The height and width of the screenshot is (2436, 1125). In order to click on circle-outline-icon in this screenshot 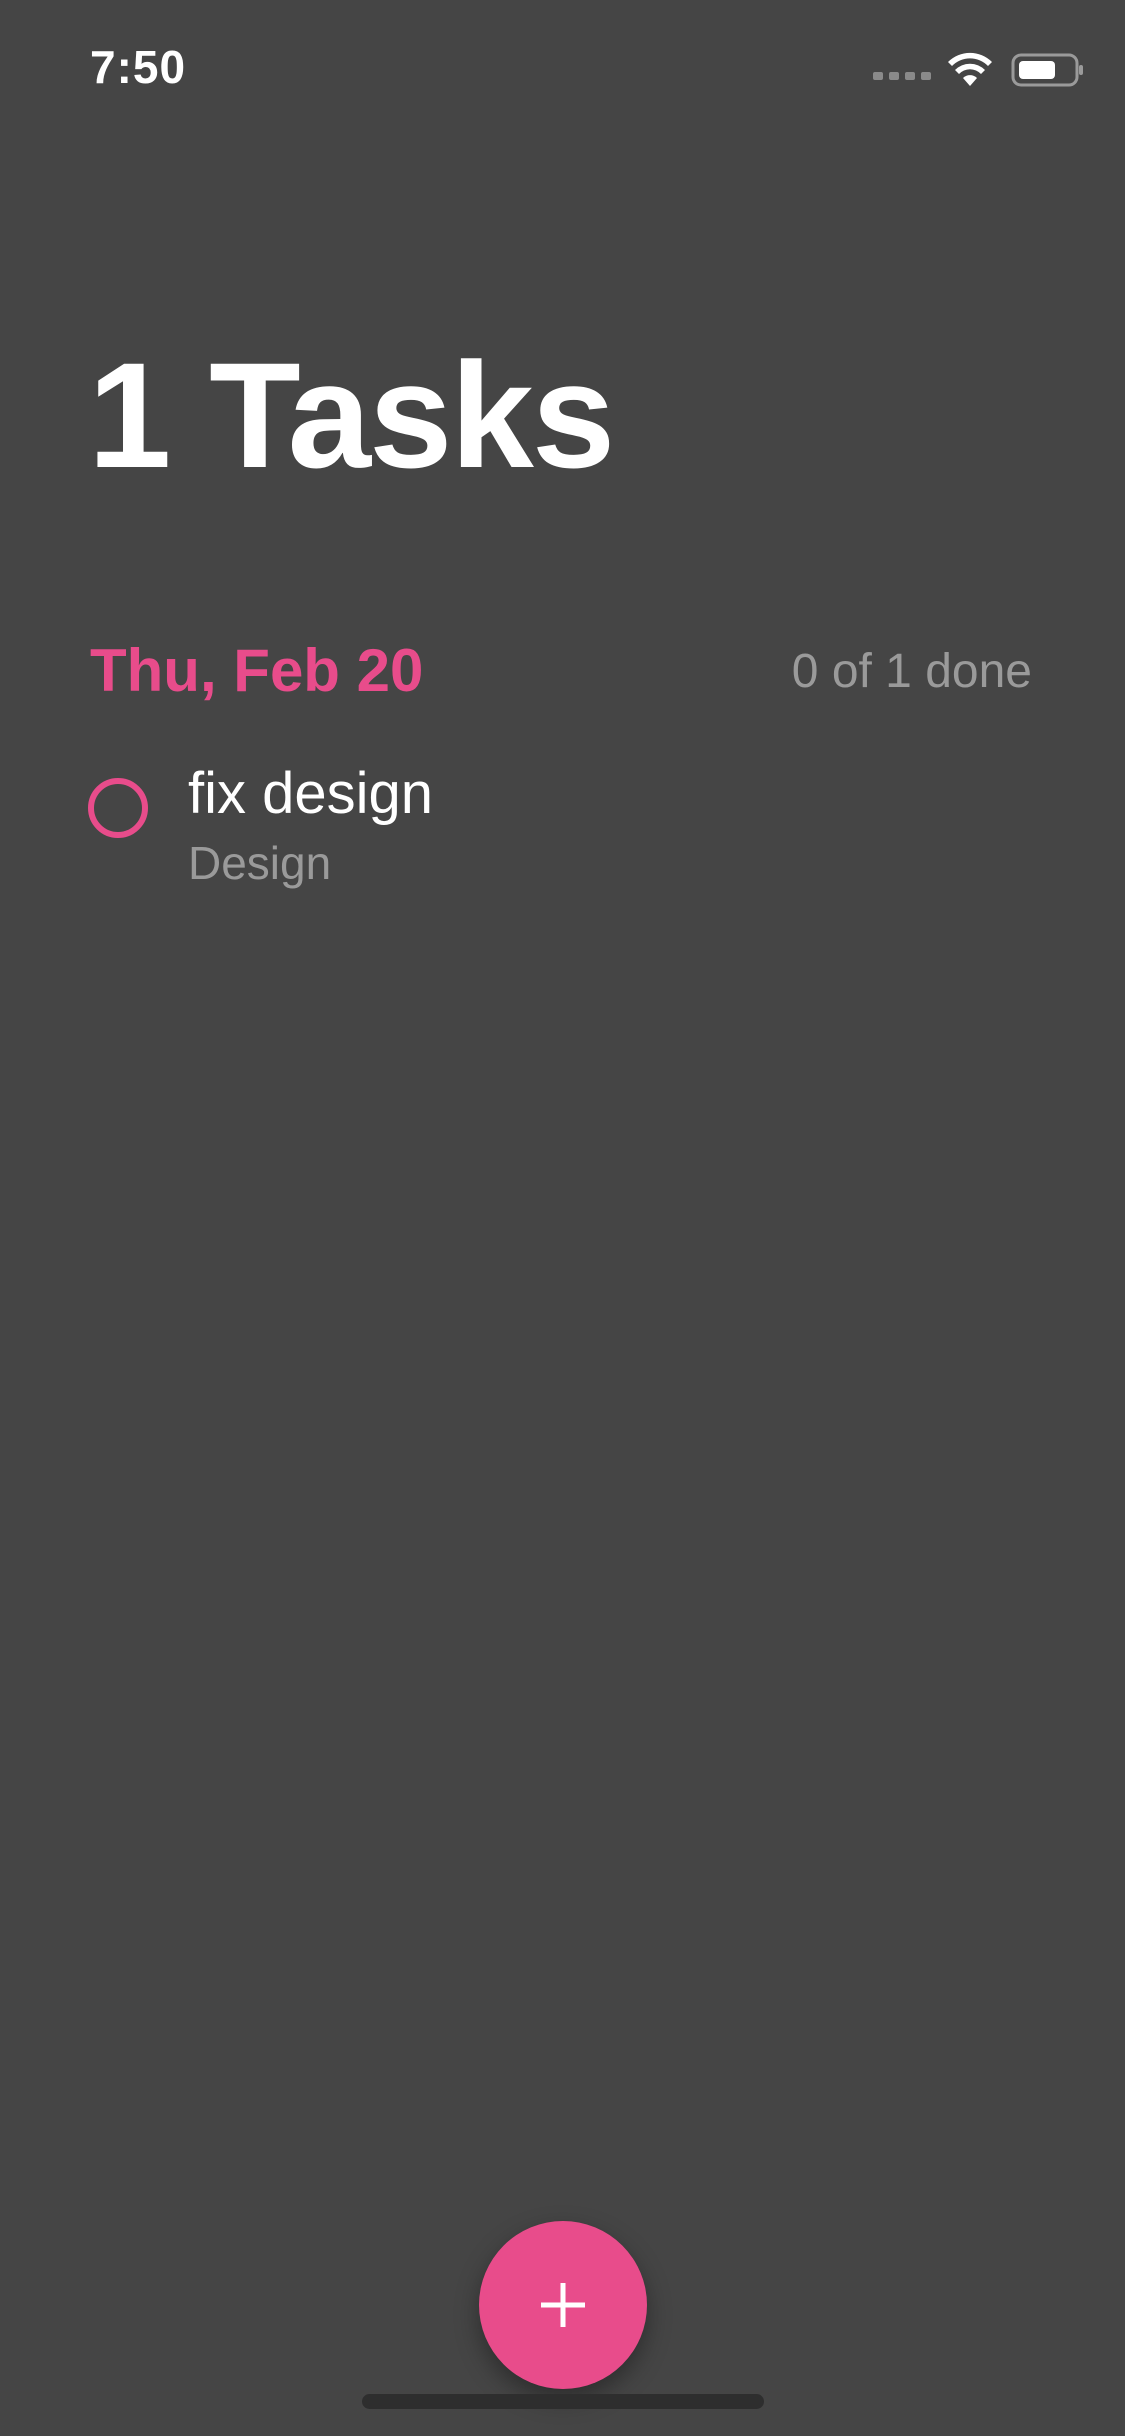, I will do `click(118, 808)`.